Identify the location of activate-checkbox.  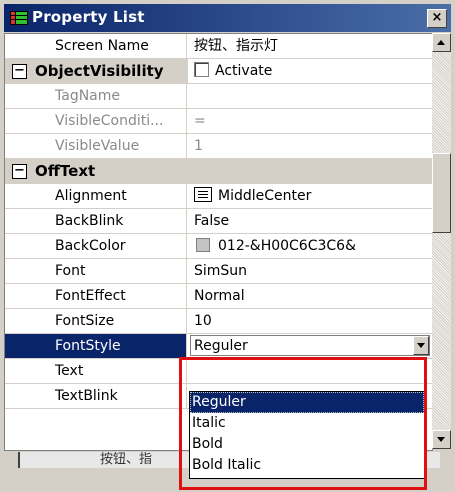
(201, 69).